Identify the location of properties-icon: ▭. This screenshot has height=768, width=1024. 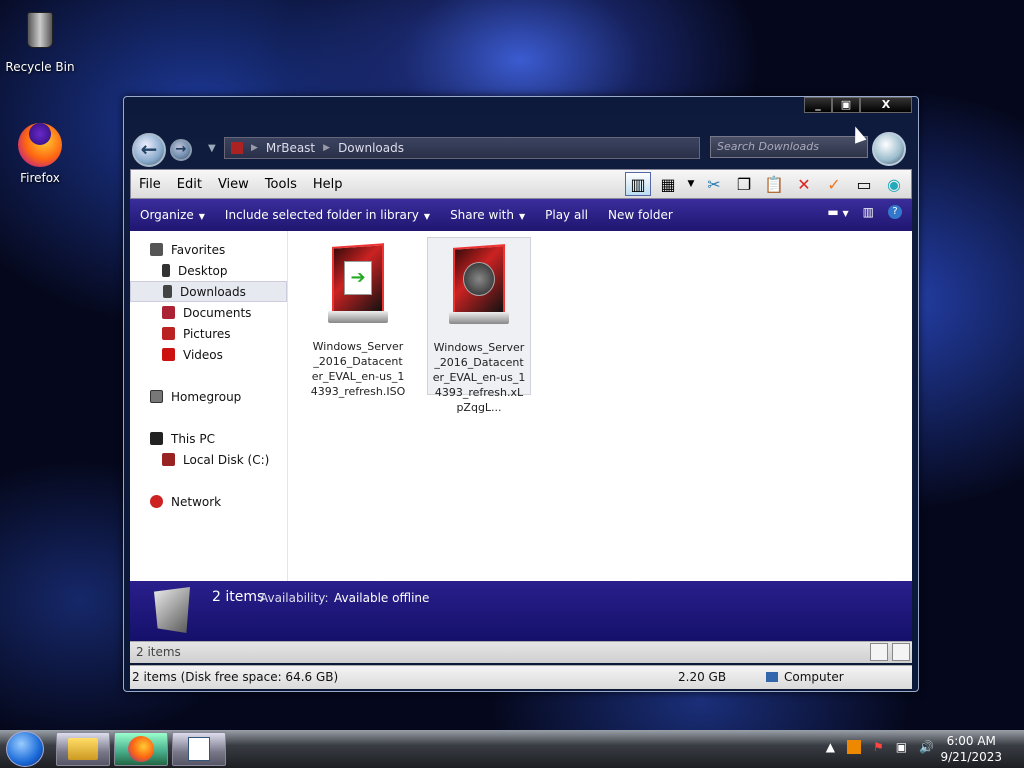
(864, 184).